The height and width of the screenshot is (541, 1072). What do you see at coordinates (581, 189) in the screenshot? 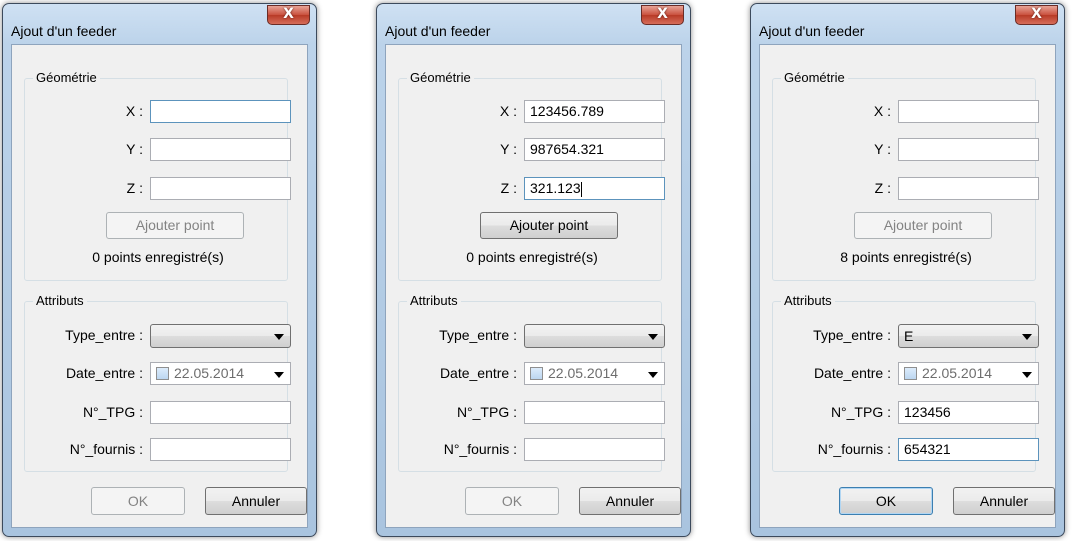
I see `text-caret` at bounding box center [581, 189].